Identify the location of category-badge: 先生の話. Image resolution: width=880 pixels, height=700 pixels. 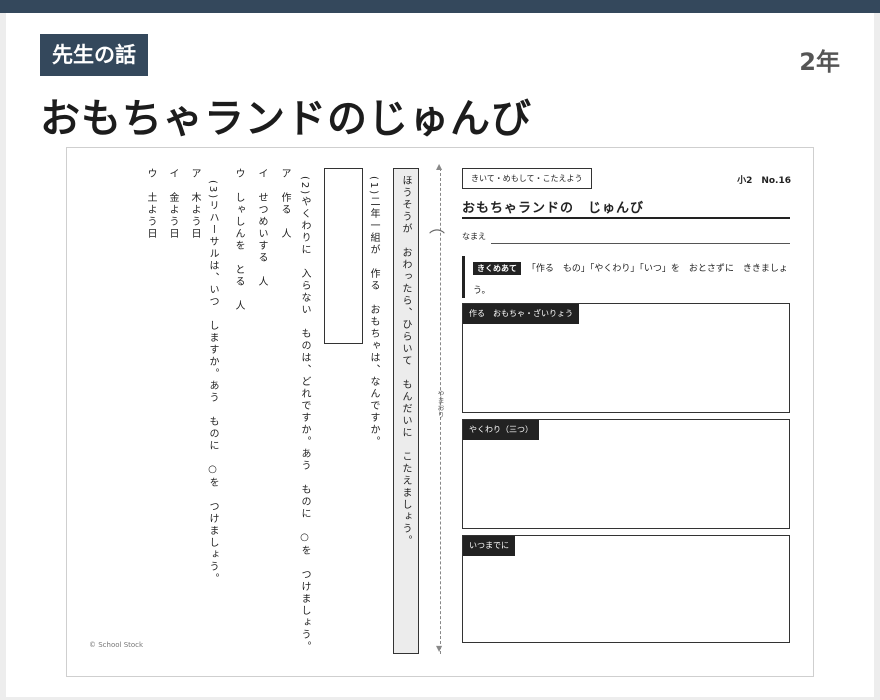
(94, 55).